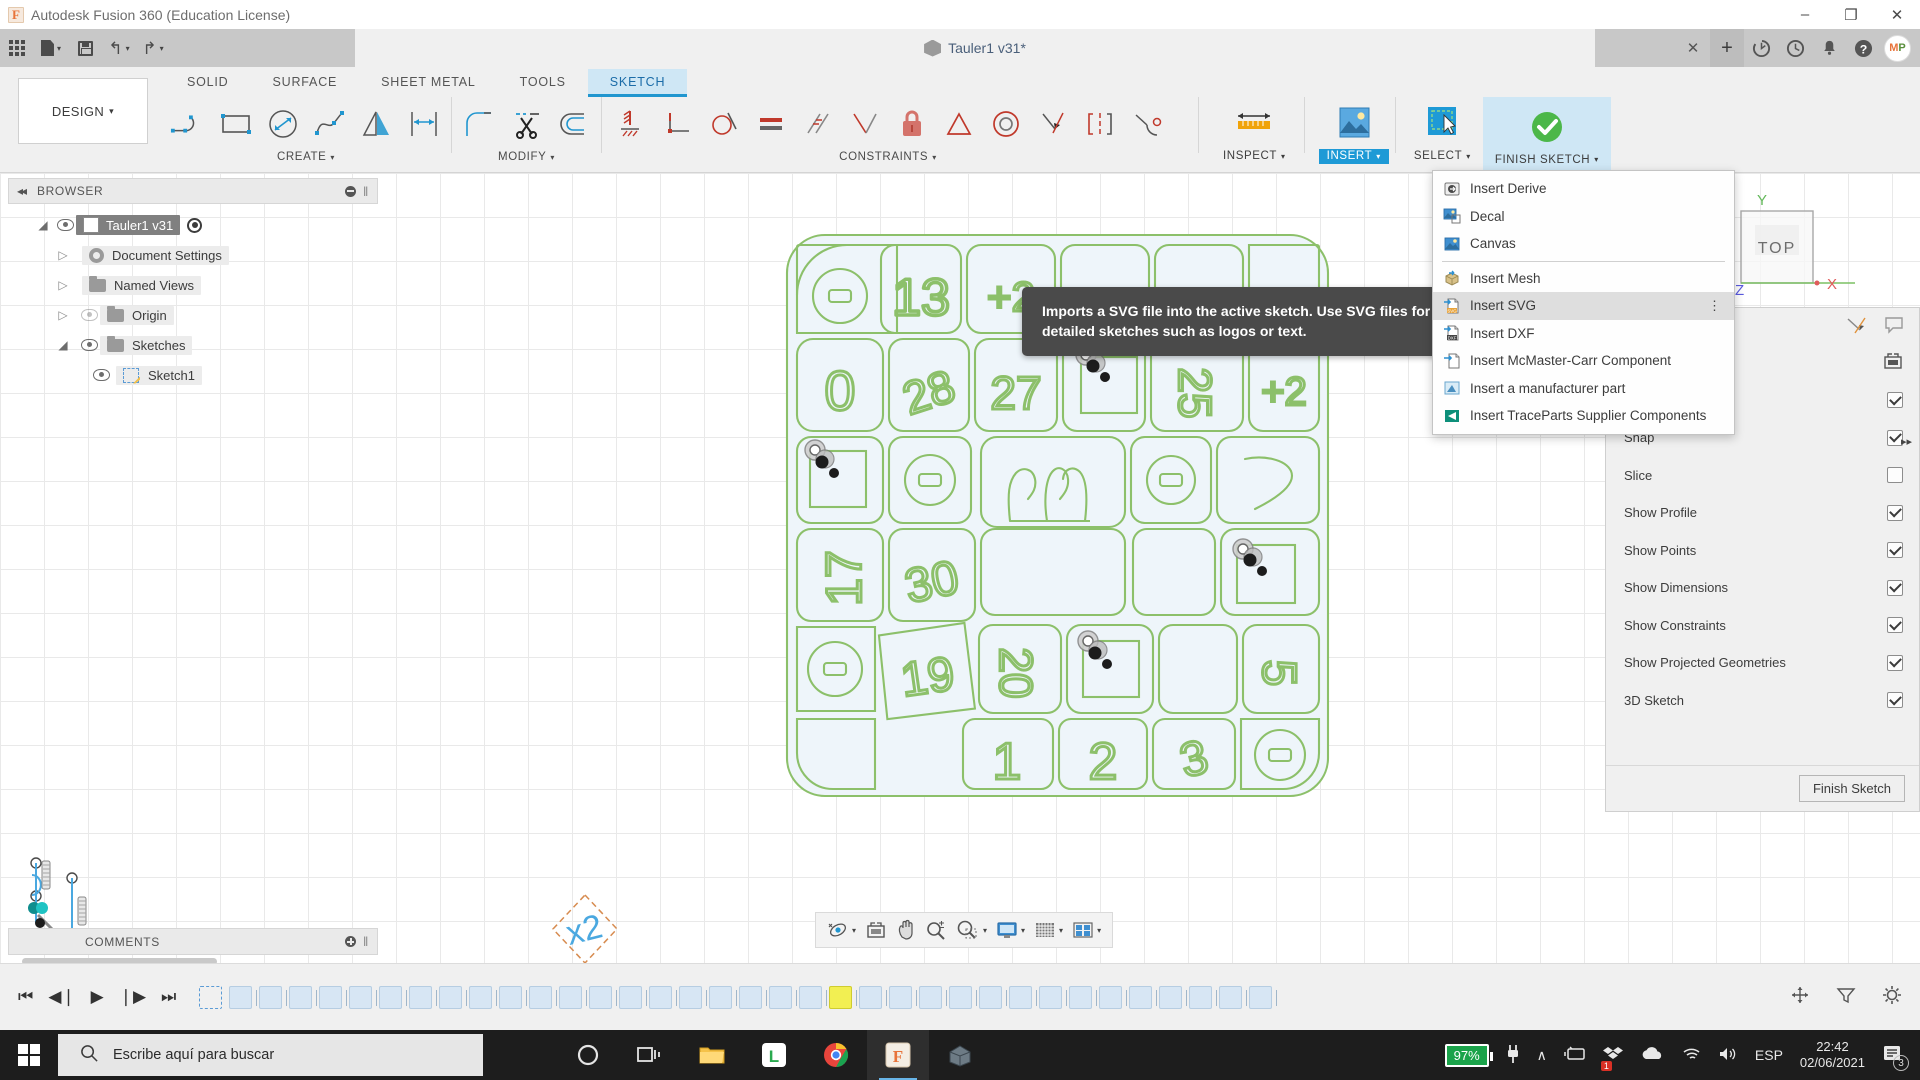 This screenshot has height=1080, width=1920. I want to click on show-projected-geometries-checkbox, so click(1895, 662).